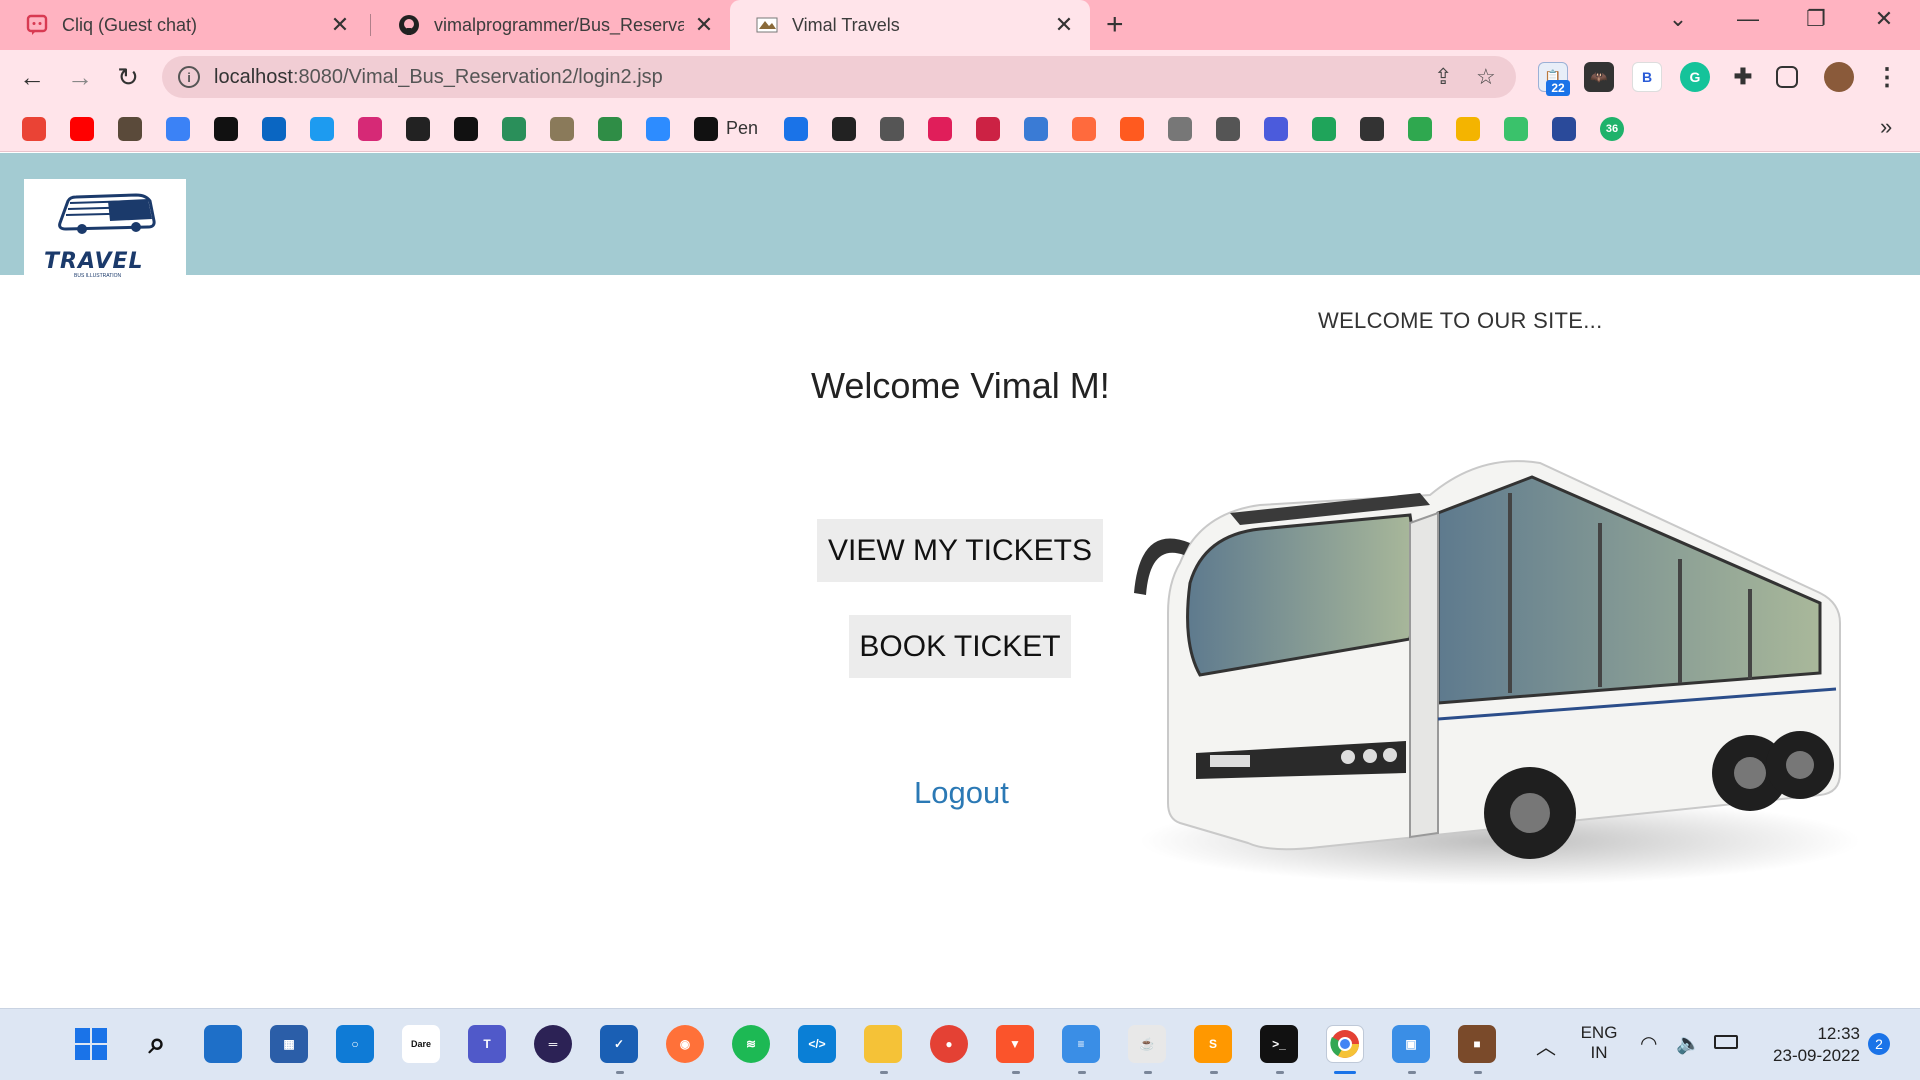  Describe the element at coordinates (1838, 1033) in the screenshot. I see `clock-time: 12:33` at that location.